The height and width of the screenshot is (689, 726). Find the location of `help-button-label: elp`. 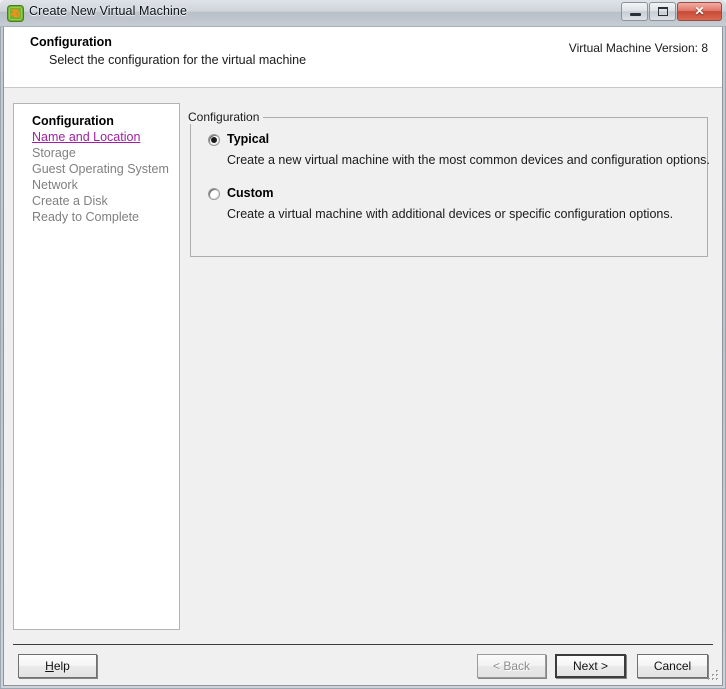

help-button-label: elp is located at coordinates (61, 666).